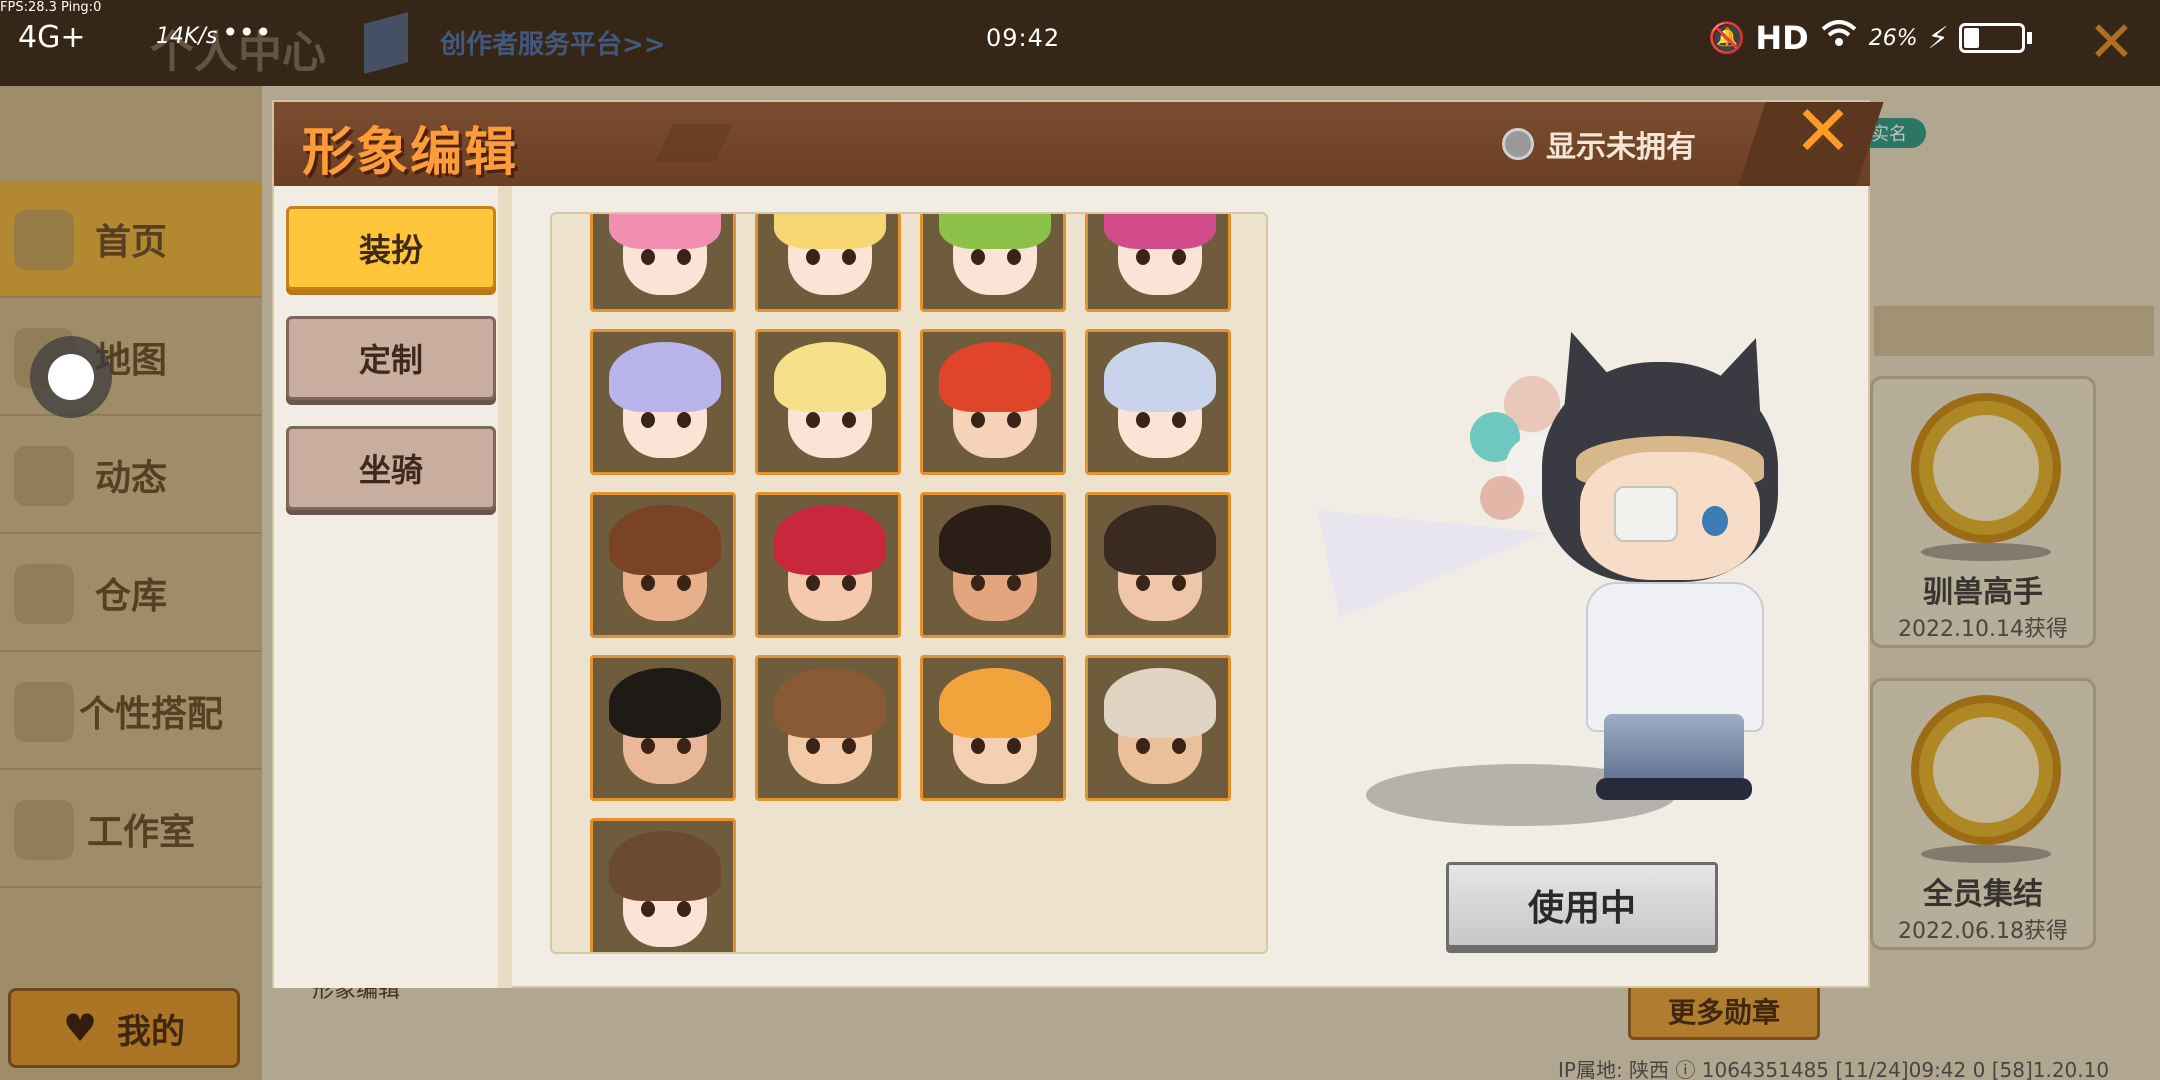 The image size is (2160, 1080). I want to click on tab-mount: 坐骑, so click(391, 468).